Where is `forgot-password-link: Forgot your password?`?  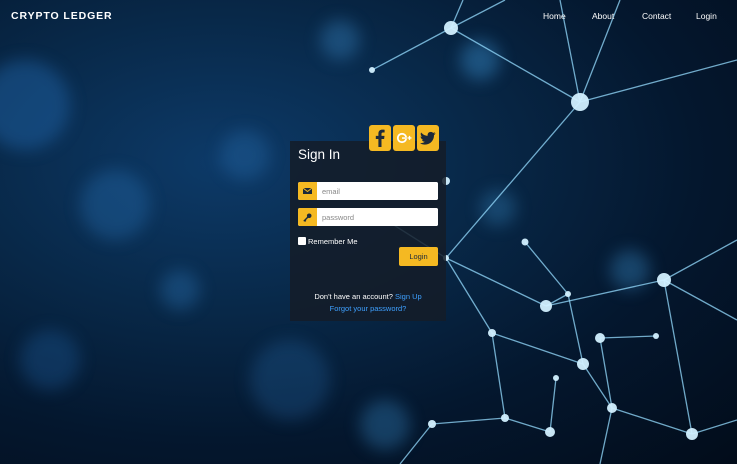
forgot-password-link: Forgot your password? is located at coordinates (368, 308).